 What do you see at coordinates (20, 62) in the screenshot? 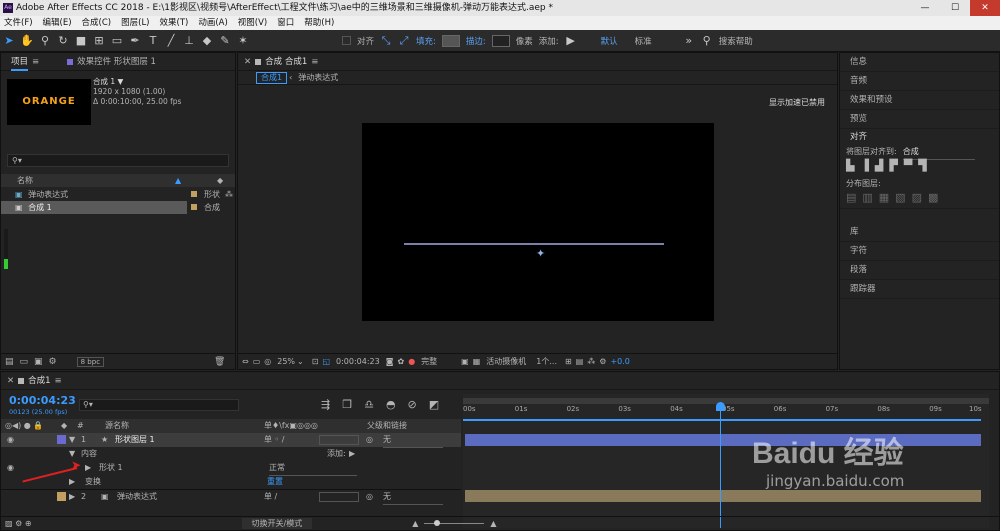
I see `tab-project: 项目` at bounding box center [20, 62].